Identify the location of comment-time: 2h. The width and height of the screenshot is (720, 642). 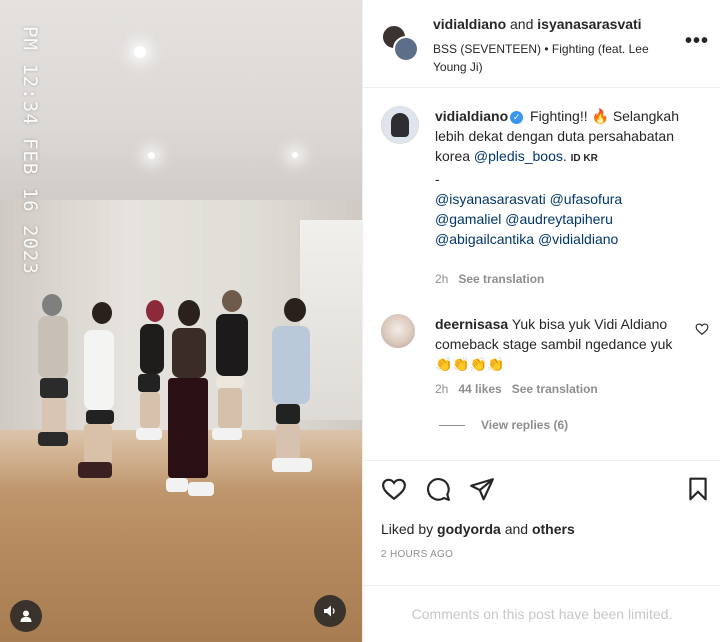
(442, 389).